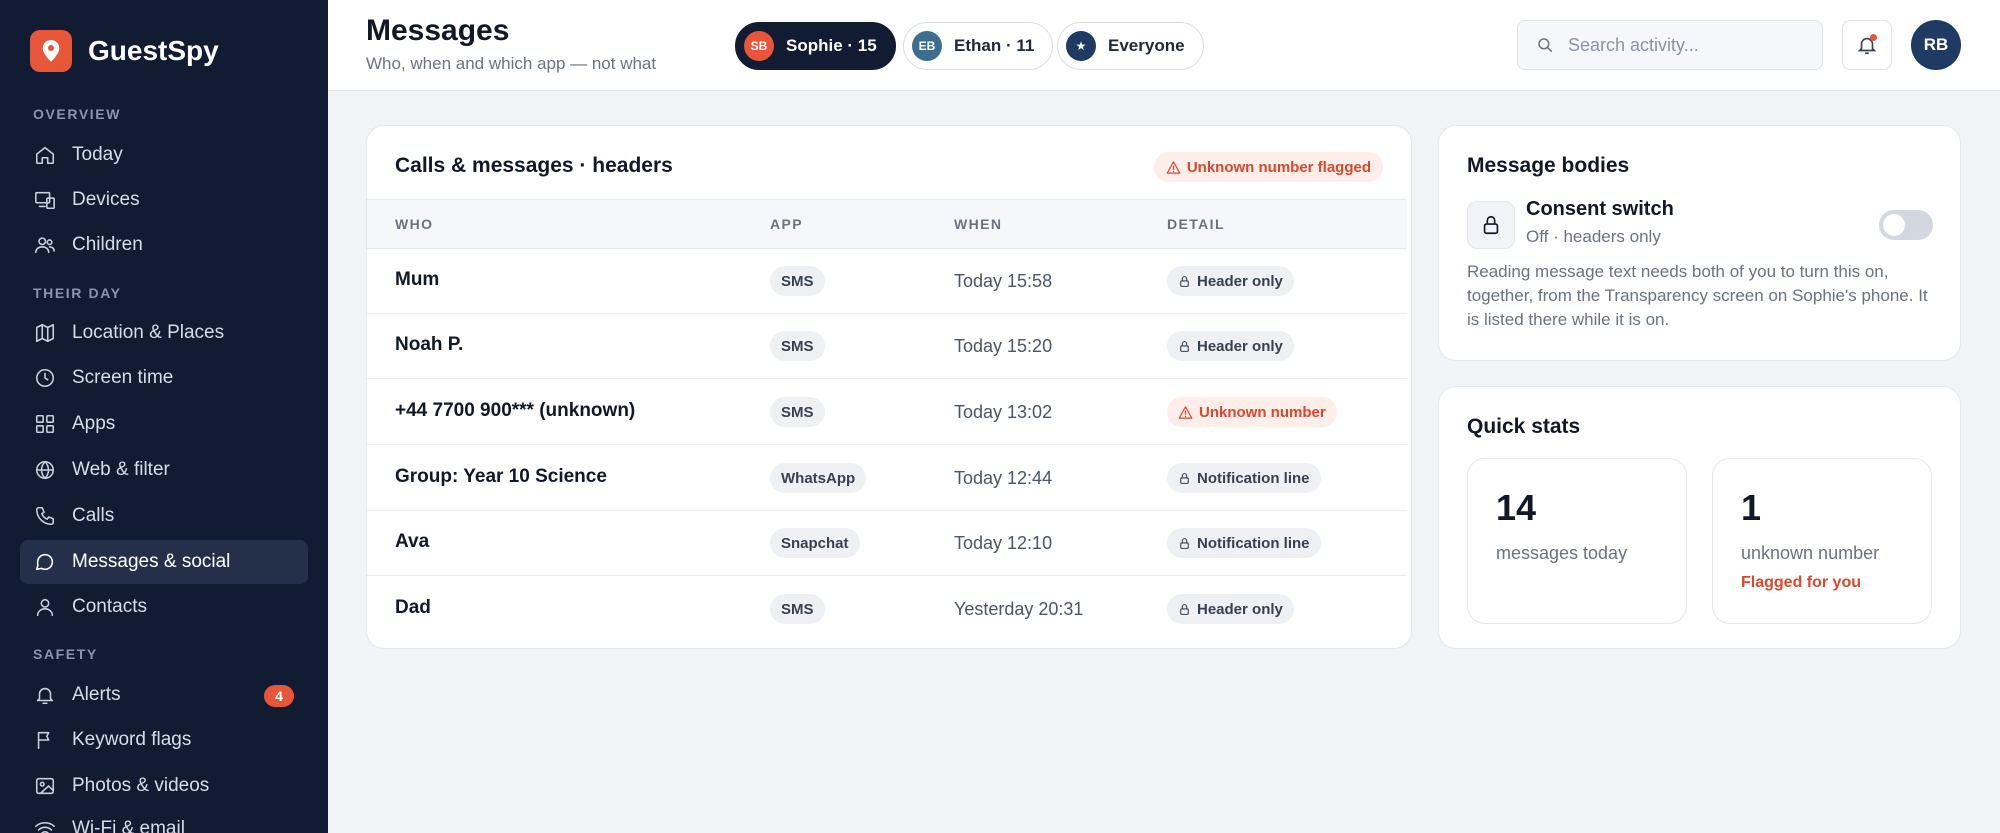 The image size is (2000, 833). What do you see at coordinates (94, 423) in the screenshot?
I see `sidebar-item-label: Apps` at bounding box center [94, 423].